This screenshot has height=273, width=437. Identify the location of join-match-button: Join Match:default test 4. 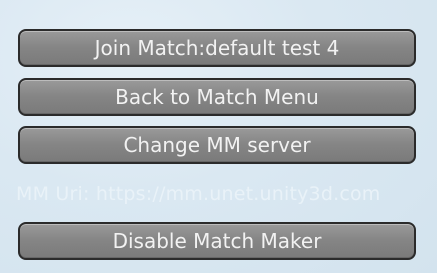
(217, 48).